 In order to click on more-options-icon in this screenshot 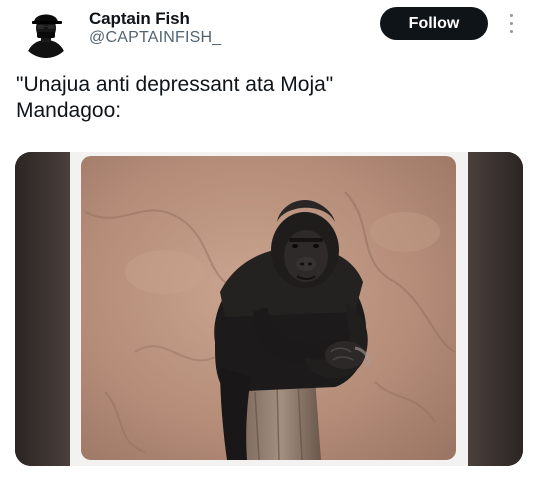, I will do `click(512, 24)`.